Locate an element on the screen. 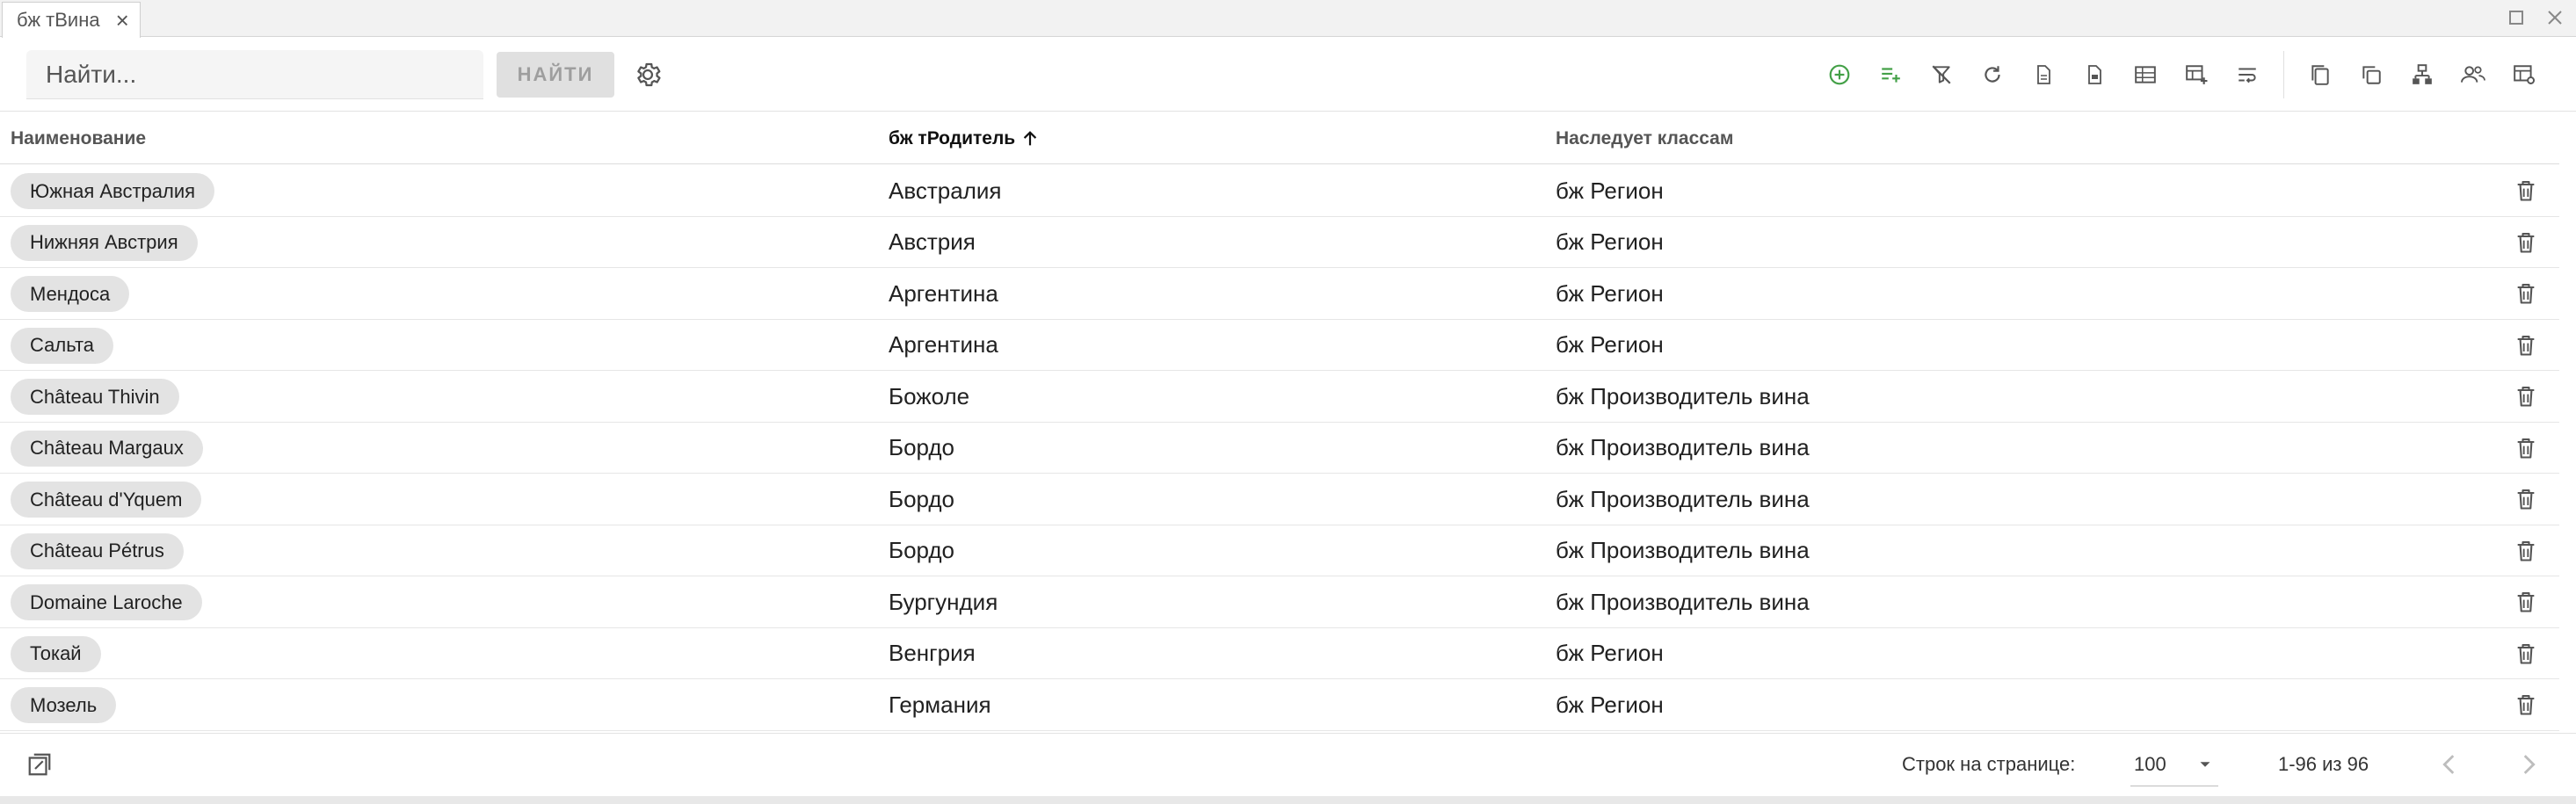 The width and height of the screenshot is (2576, 804). name-chip: Южная Австралия is located at coordinates (113, 191).